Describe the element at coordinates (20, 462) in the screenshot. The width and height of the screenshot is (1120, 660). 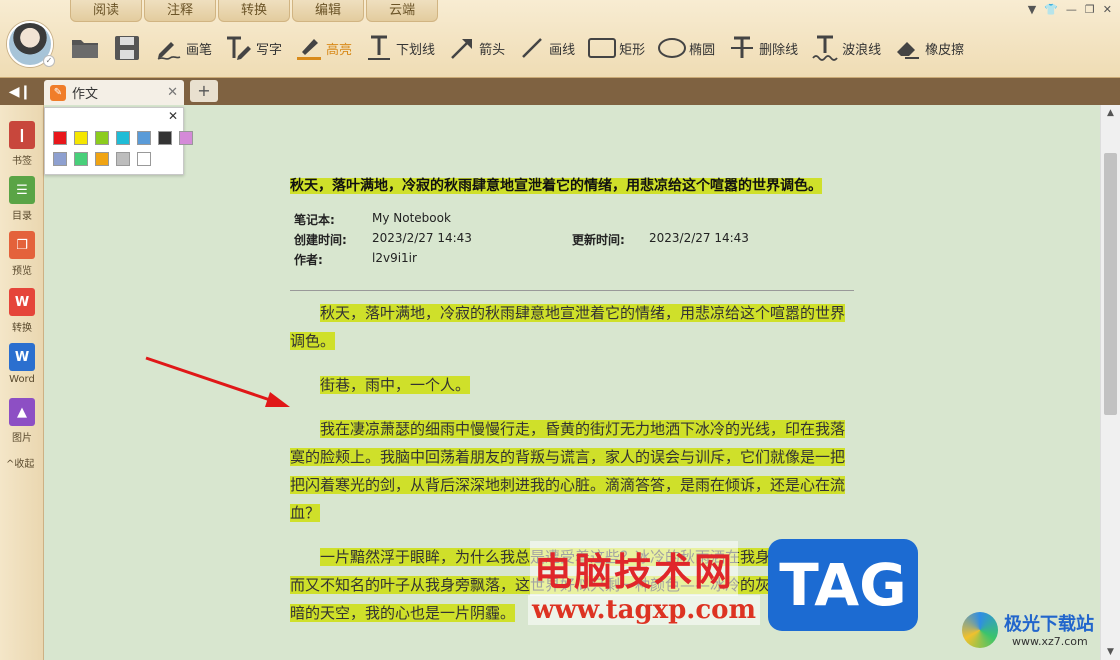
I see `sidebar-fold-button: ^收起` at that location.